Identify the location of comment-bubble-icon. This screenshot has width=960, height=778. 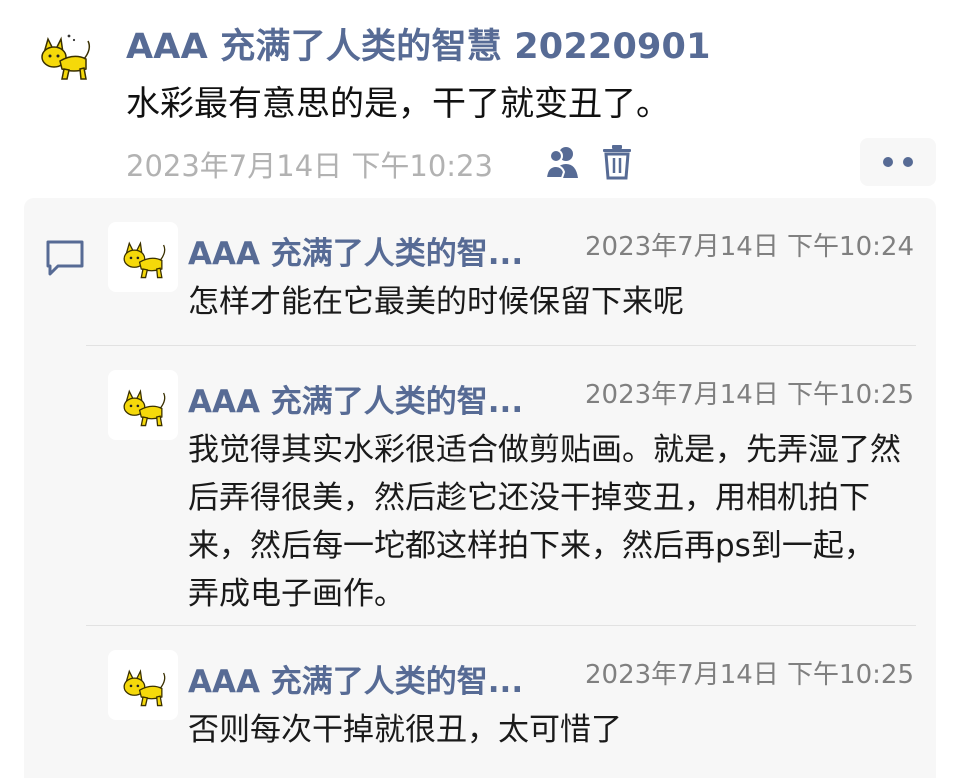
(65, 258).